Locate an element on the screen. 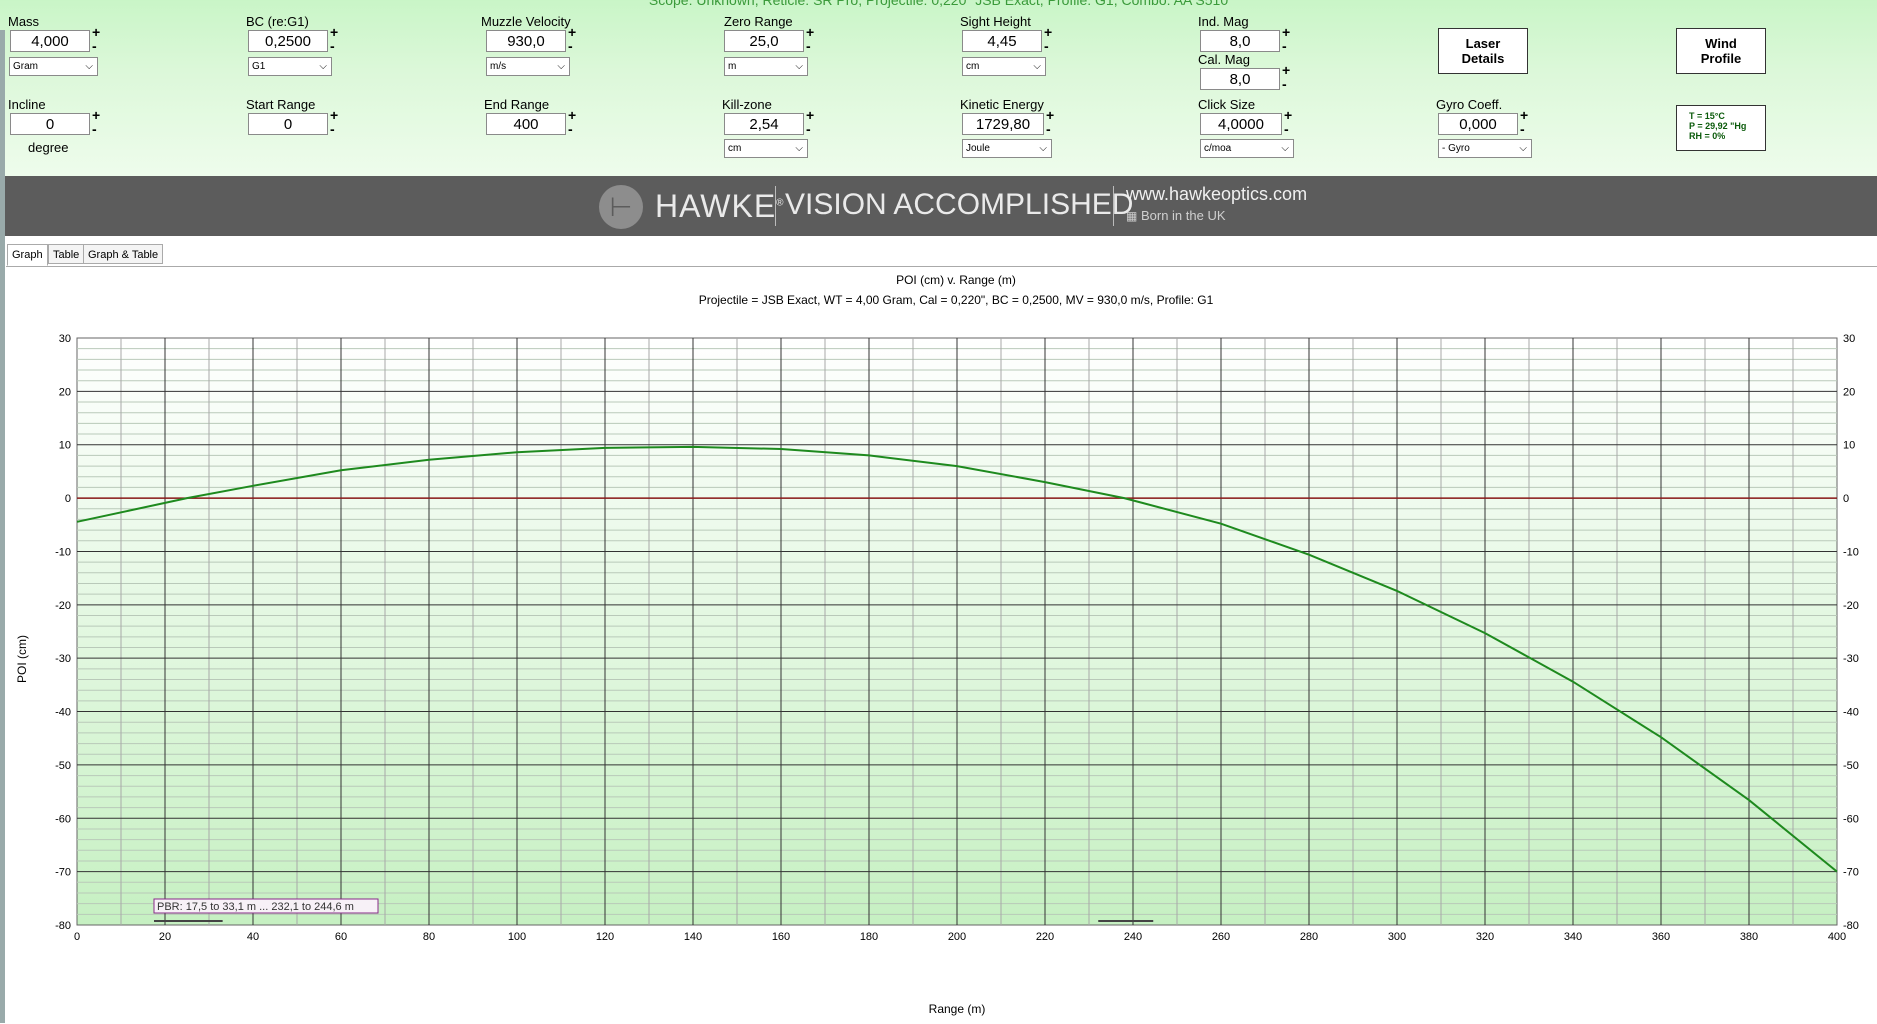  humidity-readout: RH = 0% is located at coordinates (1707, 136).